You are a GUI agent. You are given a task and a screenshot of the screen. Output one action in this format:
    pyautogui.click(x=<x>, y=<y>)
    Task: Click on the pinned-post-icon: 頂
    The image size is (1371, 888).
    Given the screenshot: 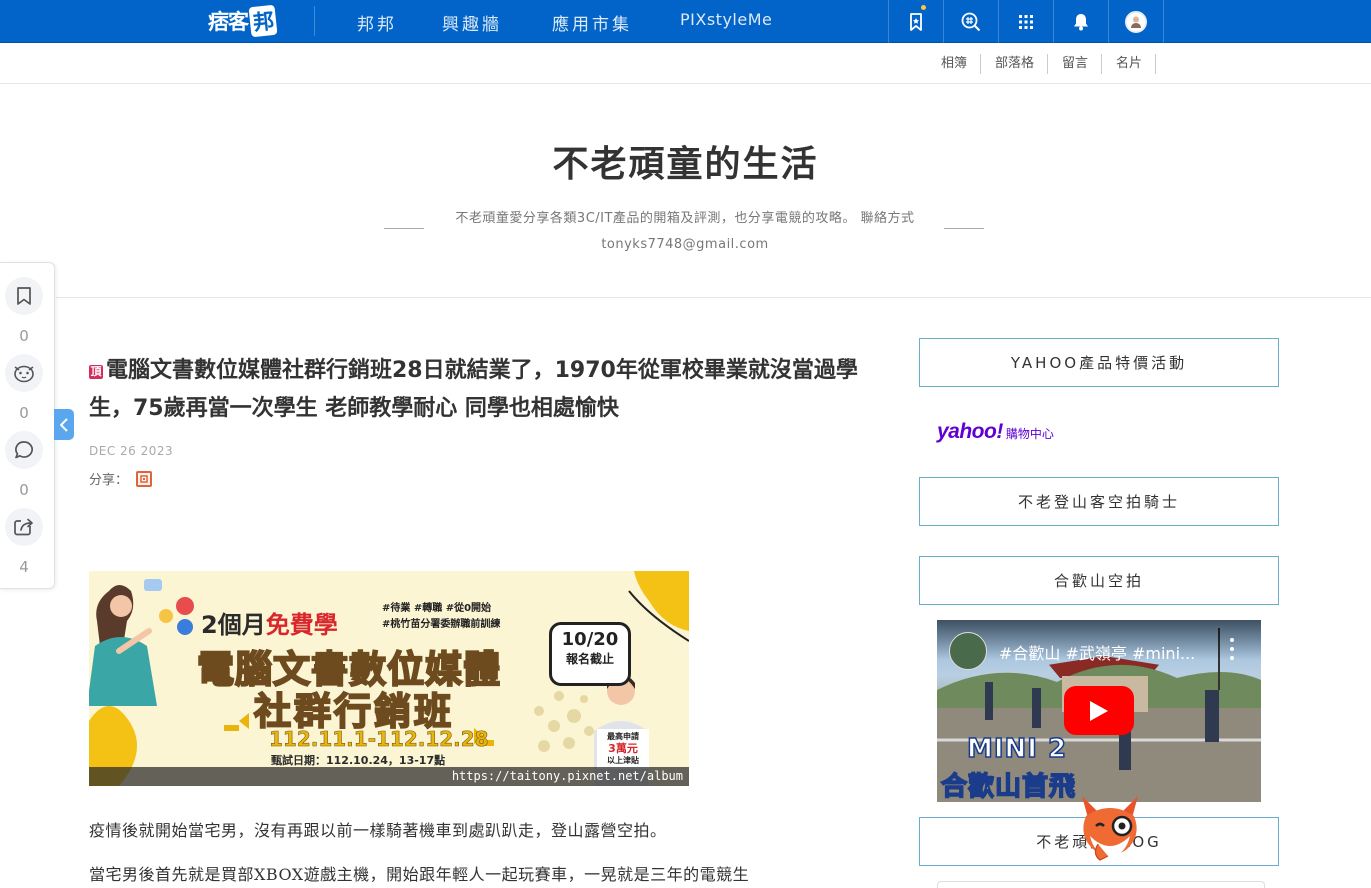 What is the action you would take?
    pyautogui.click(x=96, y=372)
    